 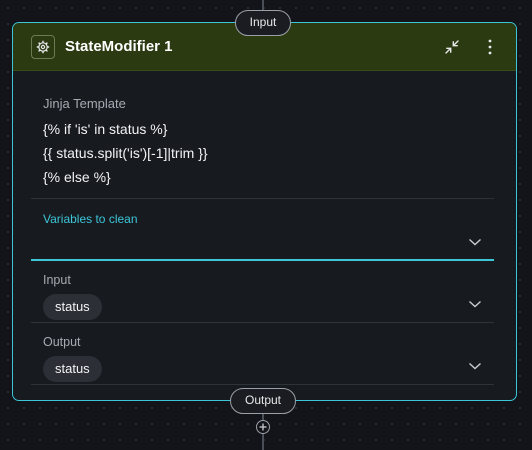 I want to click on input-select: Input status, so click(x=262, y=292).